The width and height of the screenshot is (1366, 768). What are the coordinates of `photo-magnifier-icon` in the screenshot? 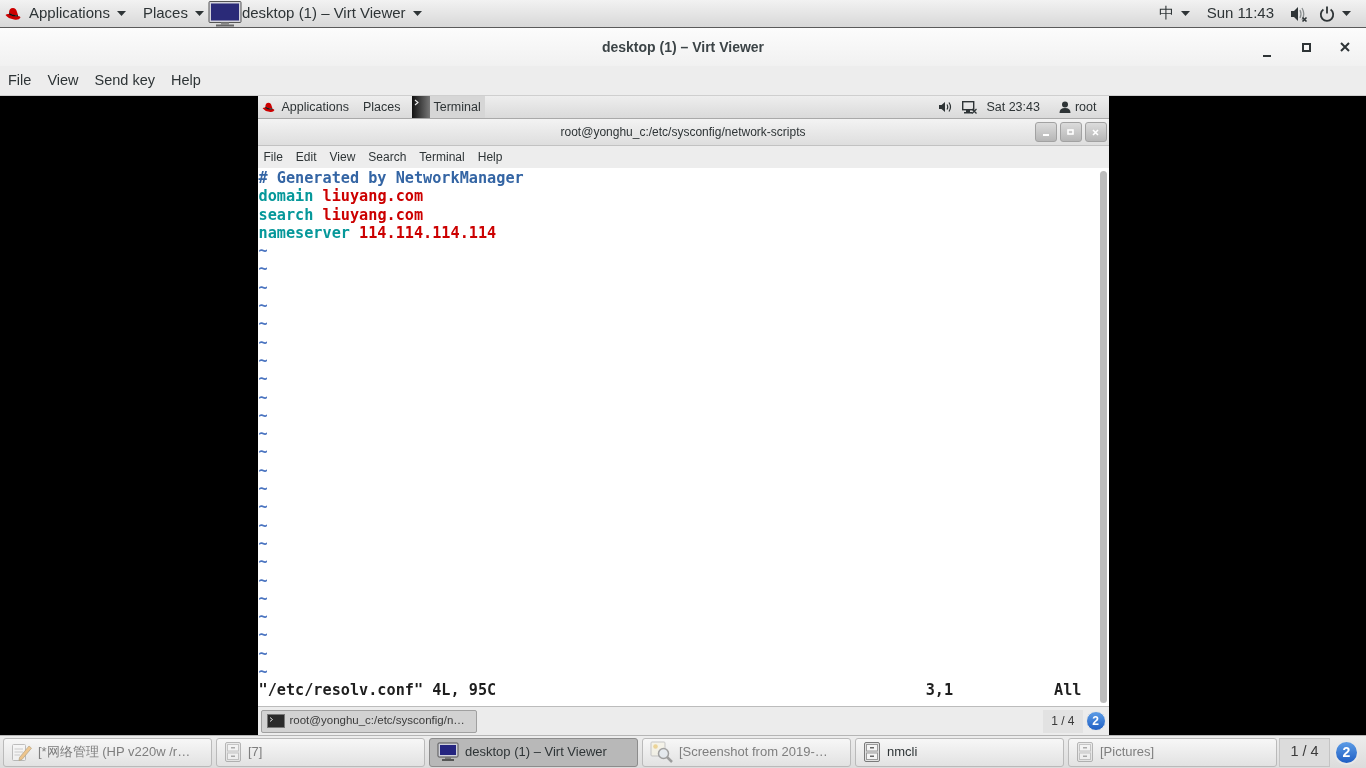 It's located at (661, 752).